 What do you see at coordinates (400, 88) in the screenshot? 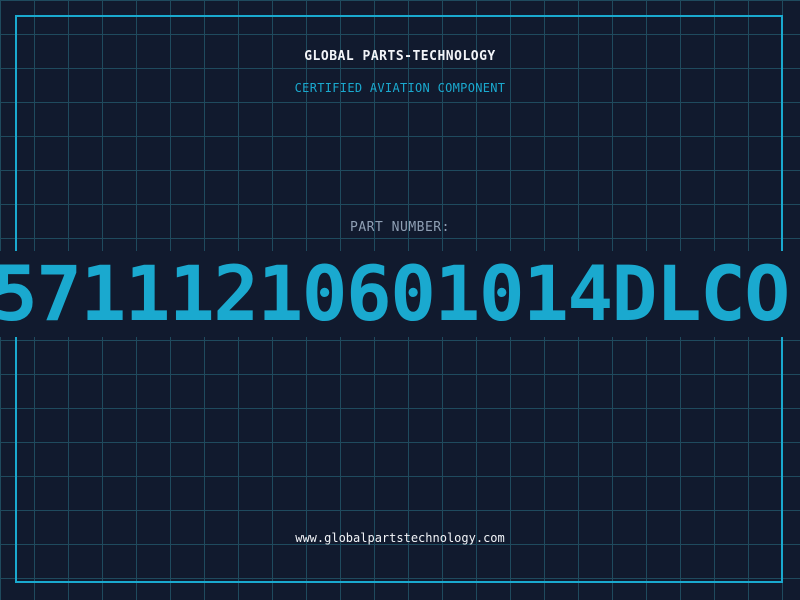
I see `certification-tagline: CERTIFIED AVIATION COMPONENT` at bounding box center [400, 88].